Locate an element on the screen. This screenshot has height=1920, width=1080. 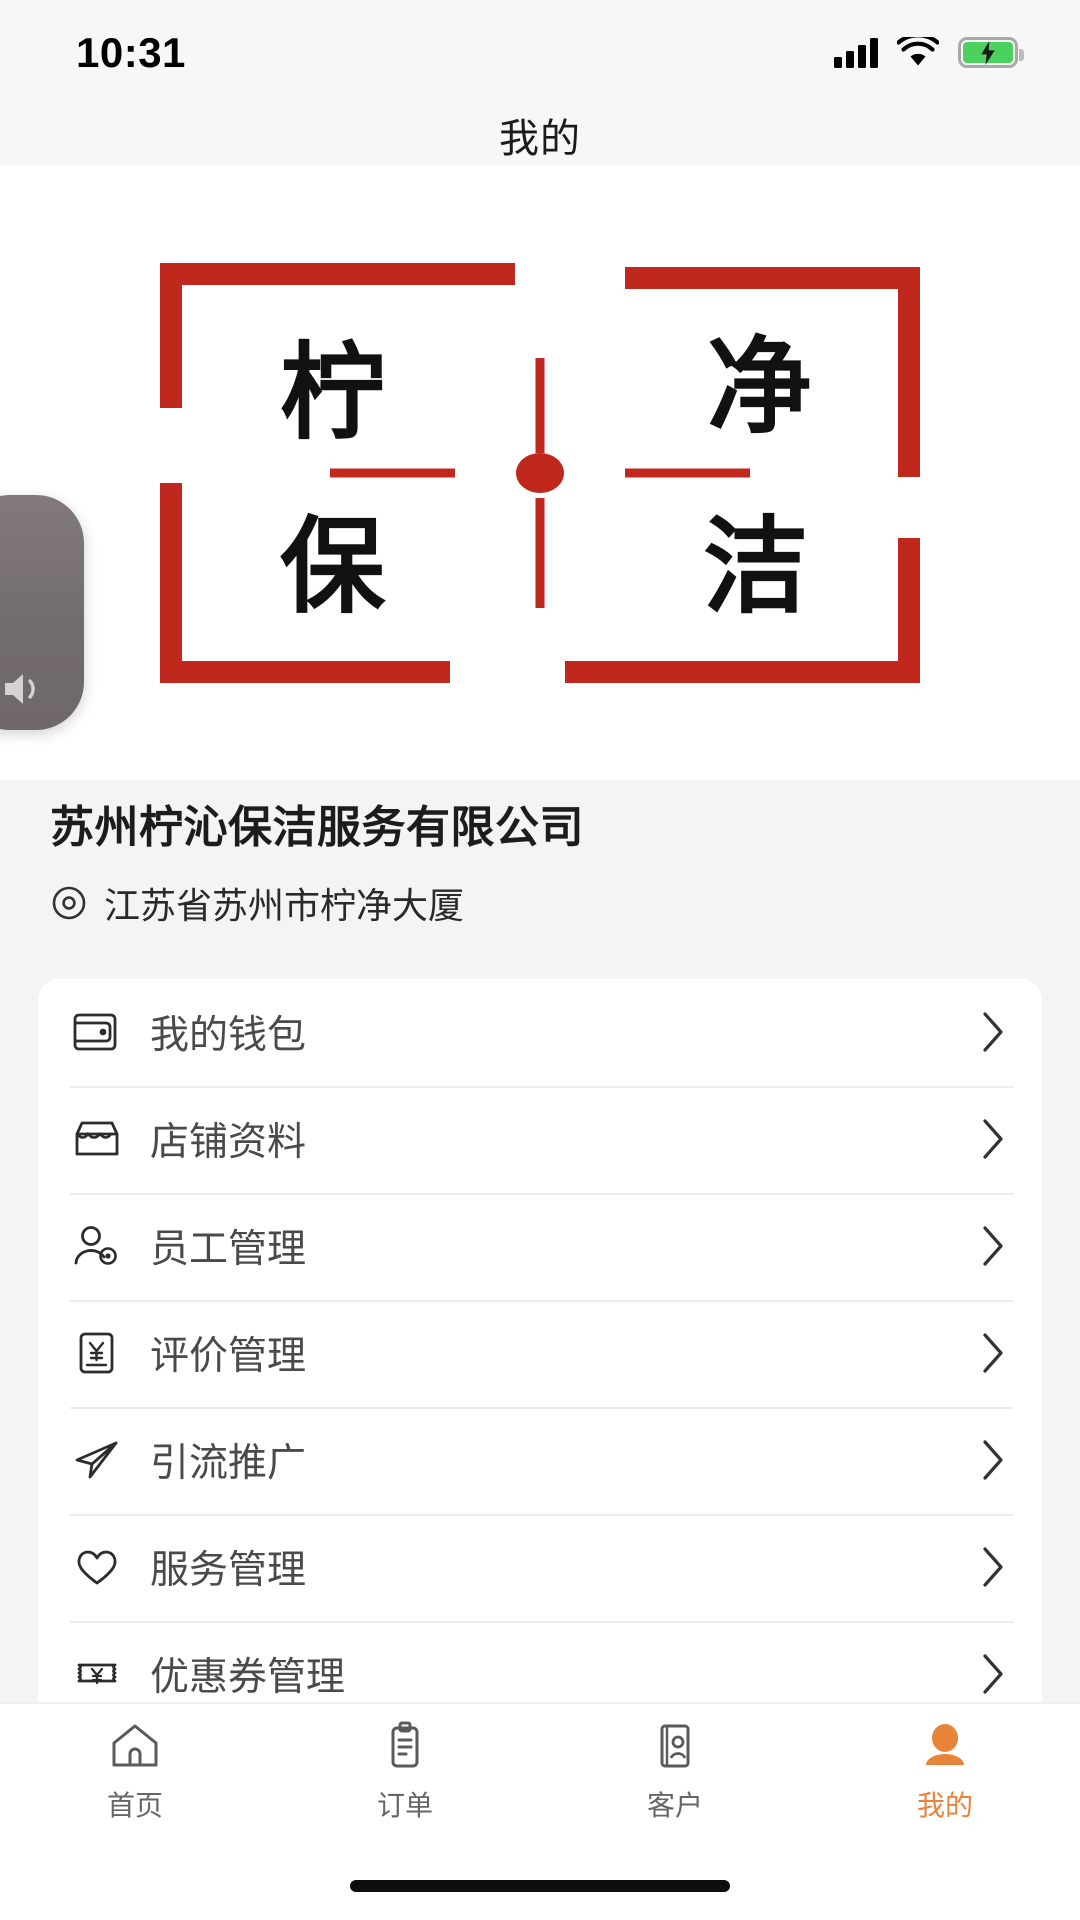
speaker-icon is located at coordinates (20, 689).